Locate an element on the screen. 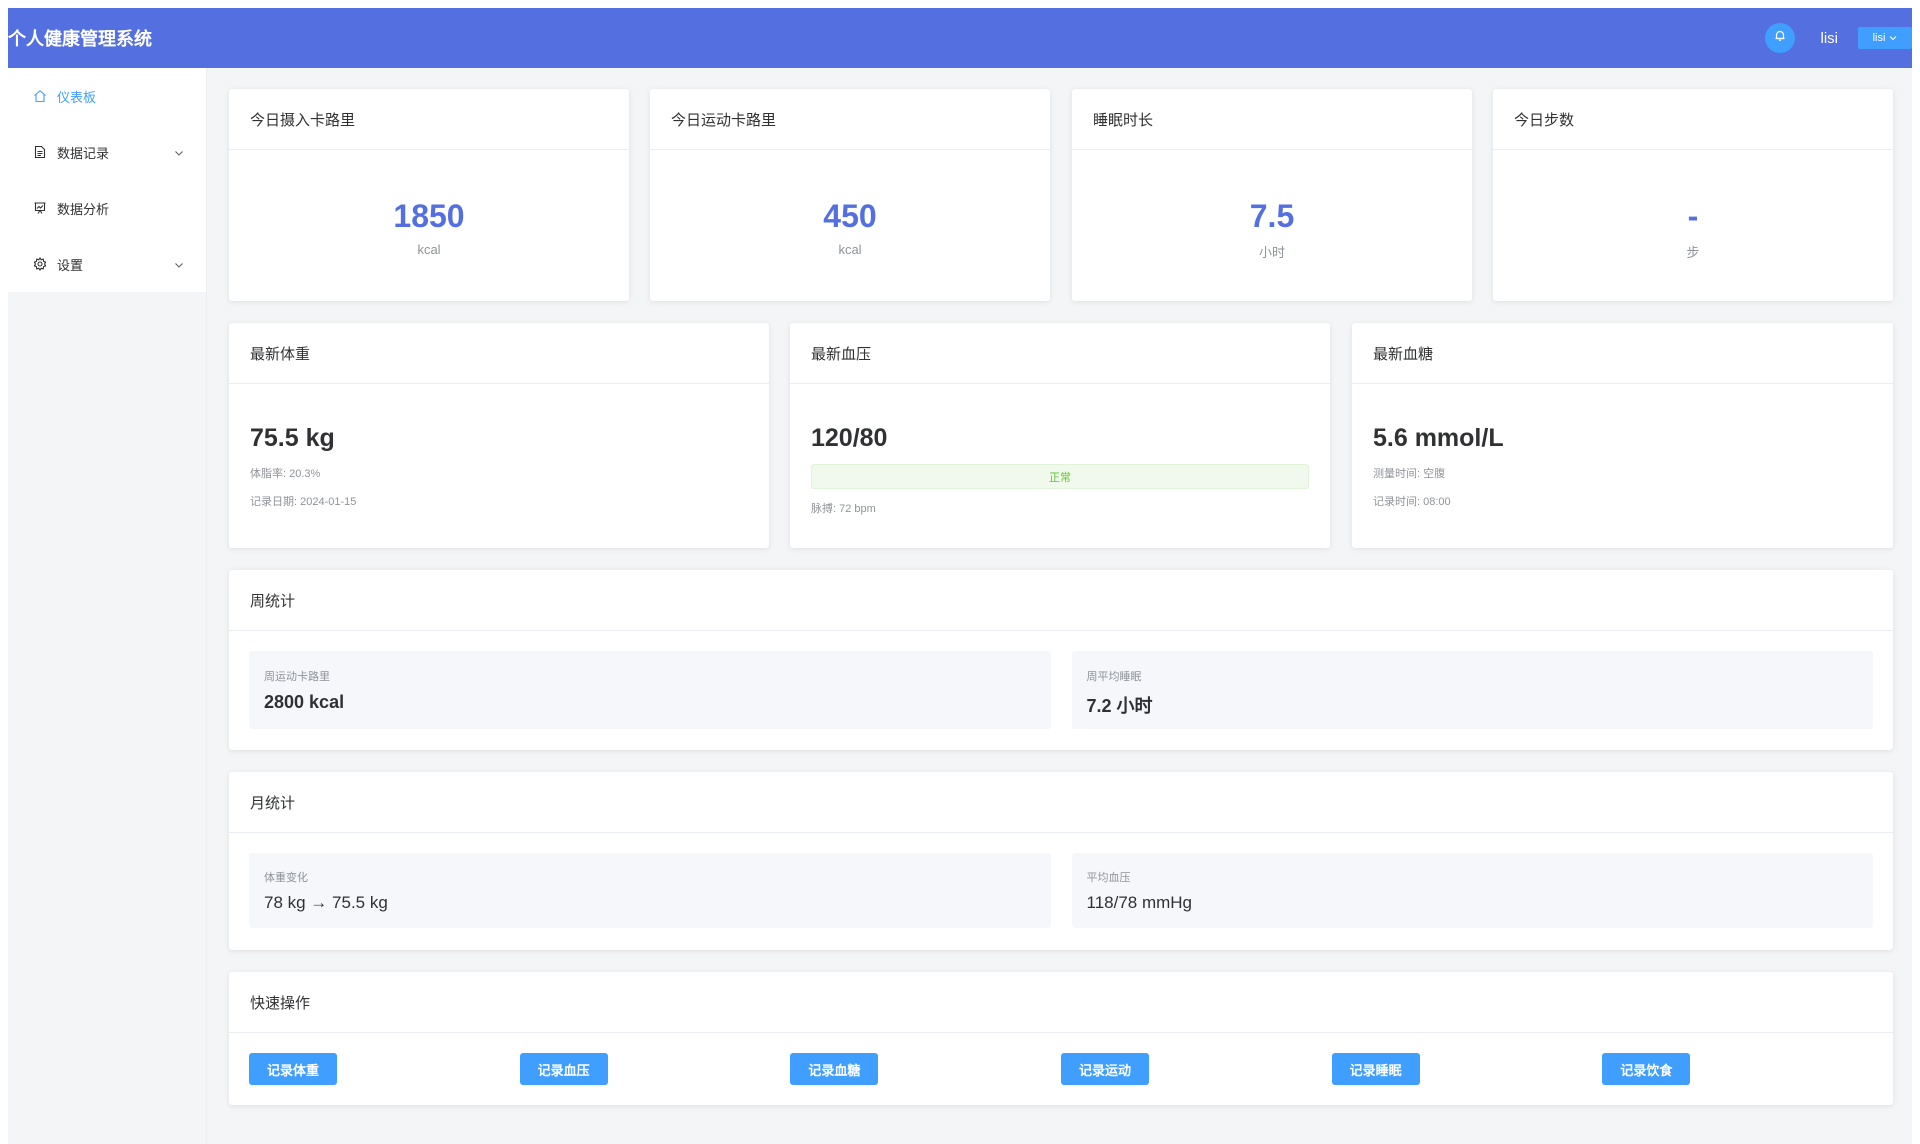  stat-value: 78 kg → 75.5 kg is located at coordinates (326, 902).